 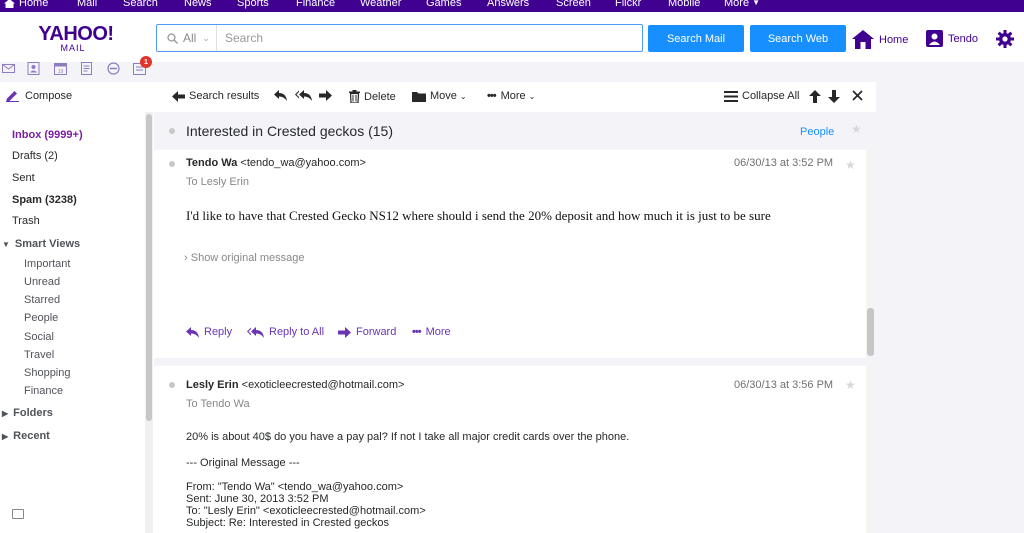 I want to click on folder-trash: Trash, so click(x=26, y=221).